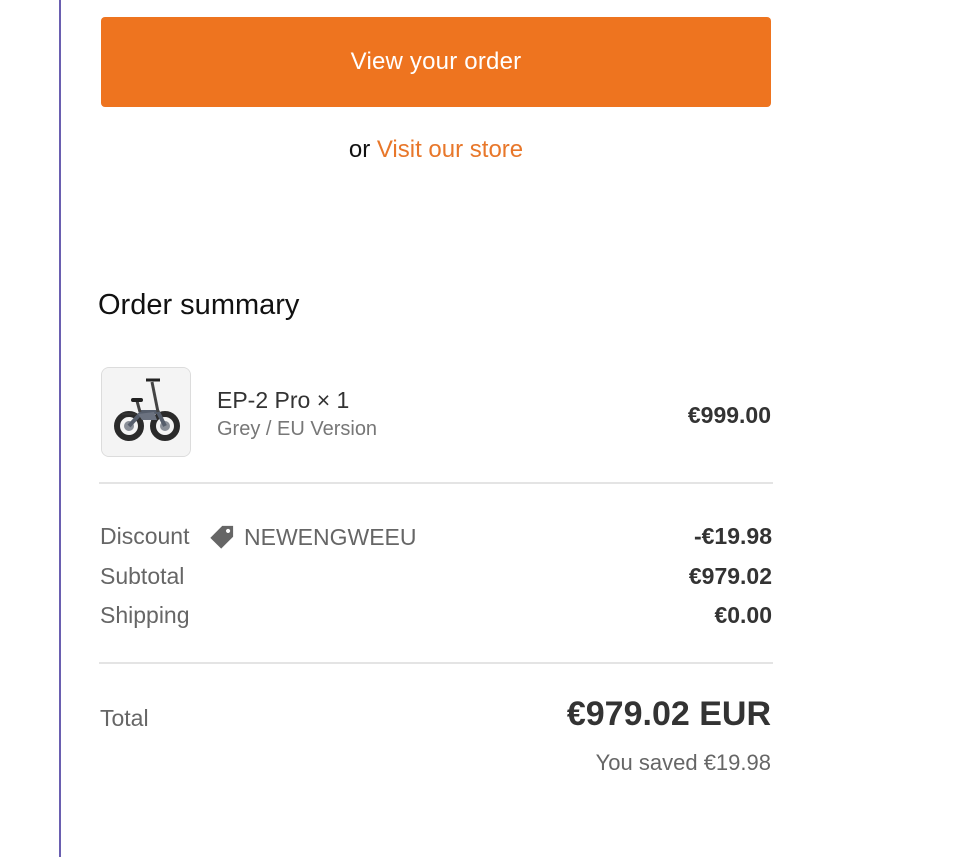 The image size is (960, 857). I want to click on shipping-value: €0.00, so click(743, 615).